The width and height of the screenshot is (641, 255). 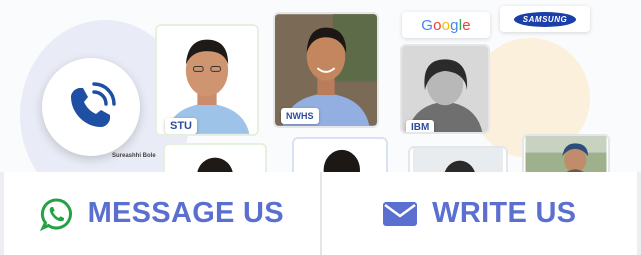 What do you see at coordinates (326, 70) in the screenshot?
I see `profile-card: NWHS` at bounding box center [326, 70].